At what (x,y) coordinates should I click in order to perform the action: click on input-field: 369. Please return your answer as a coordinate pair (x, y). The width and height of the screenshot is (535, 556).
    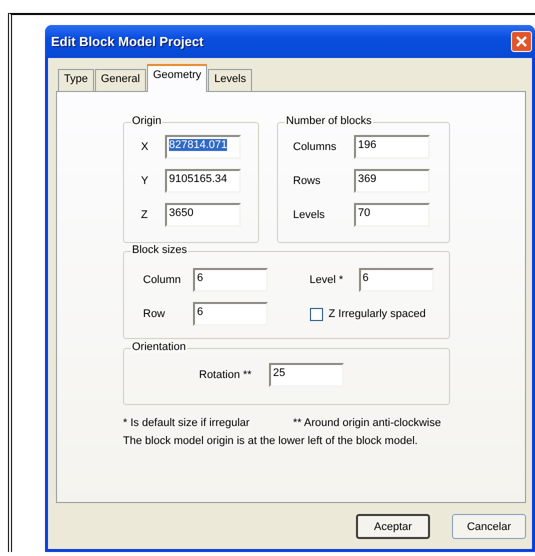
    Looking at the image, I should click on (392, 181).